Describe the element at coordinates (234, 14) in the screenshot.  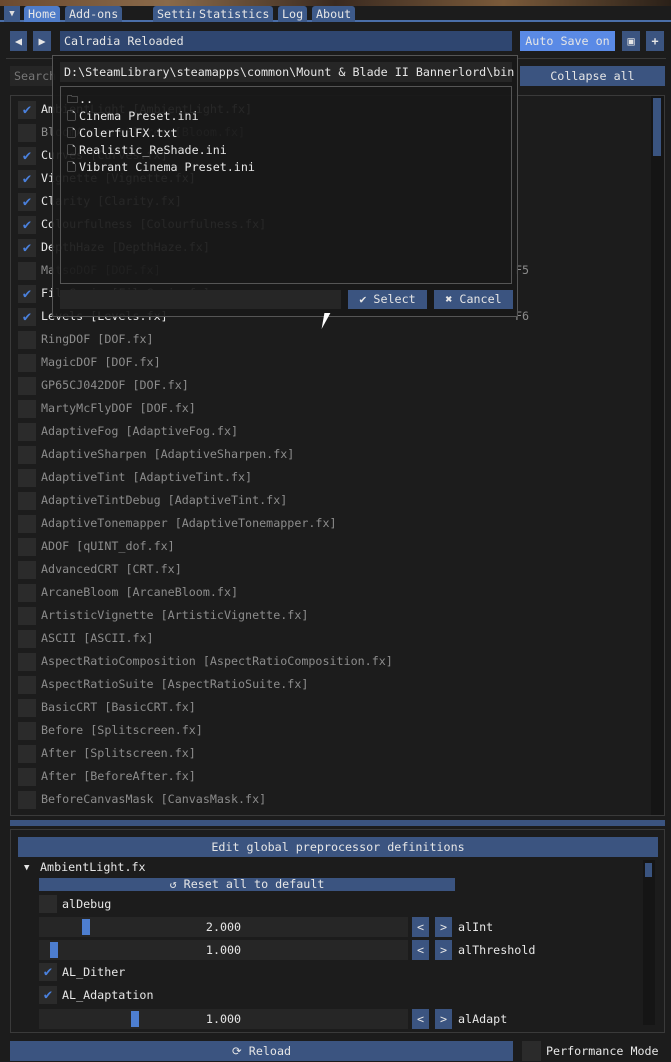
I see `tab-statistics: Statistics` at that location.